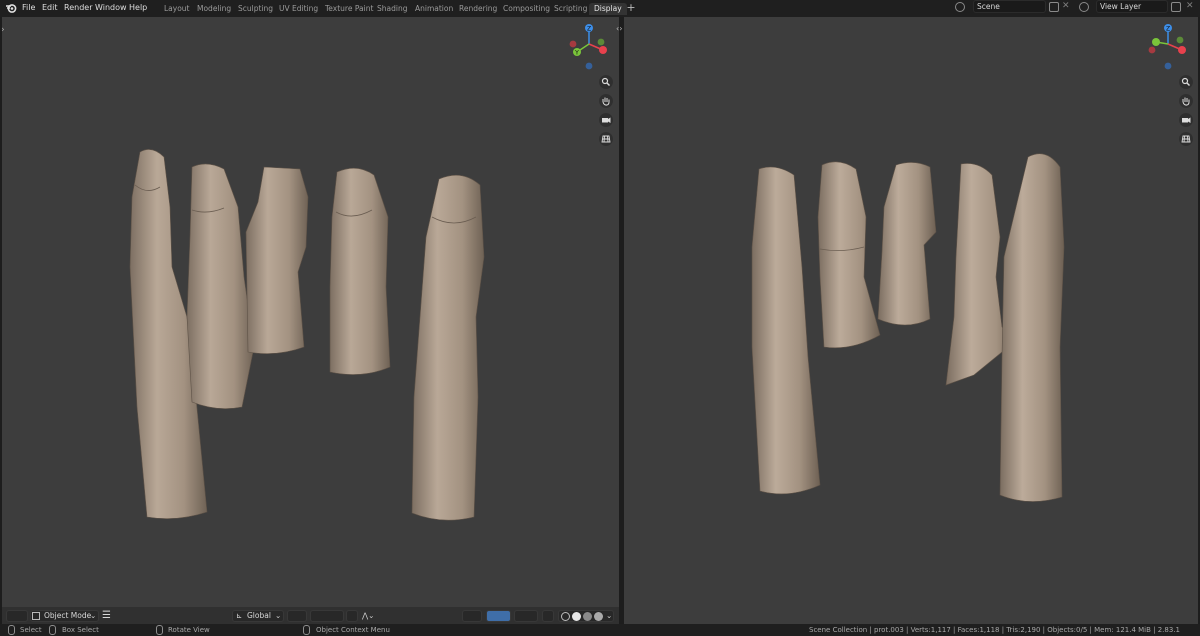 The image size is (1200, 636). What do you see at coordinates (598, 616) in the screenshot?
I see `rendered-shading-icon` at bounding box center [598, 616].